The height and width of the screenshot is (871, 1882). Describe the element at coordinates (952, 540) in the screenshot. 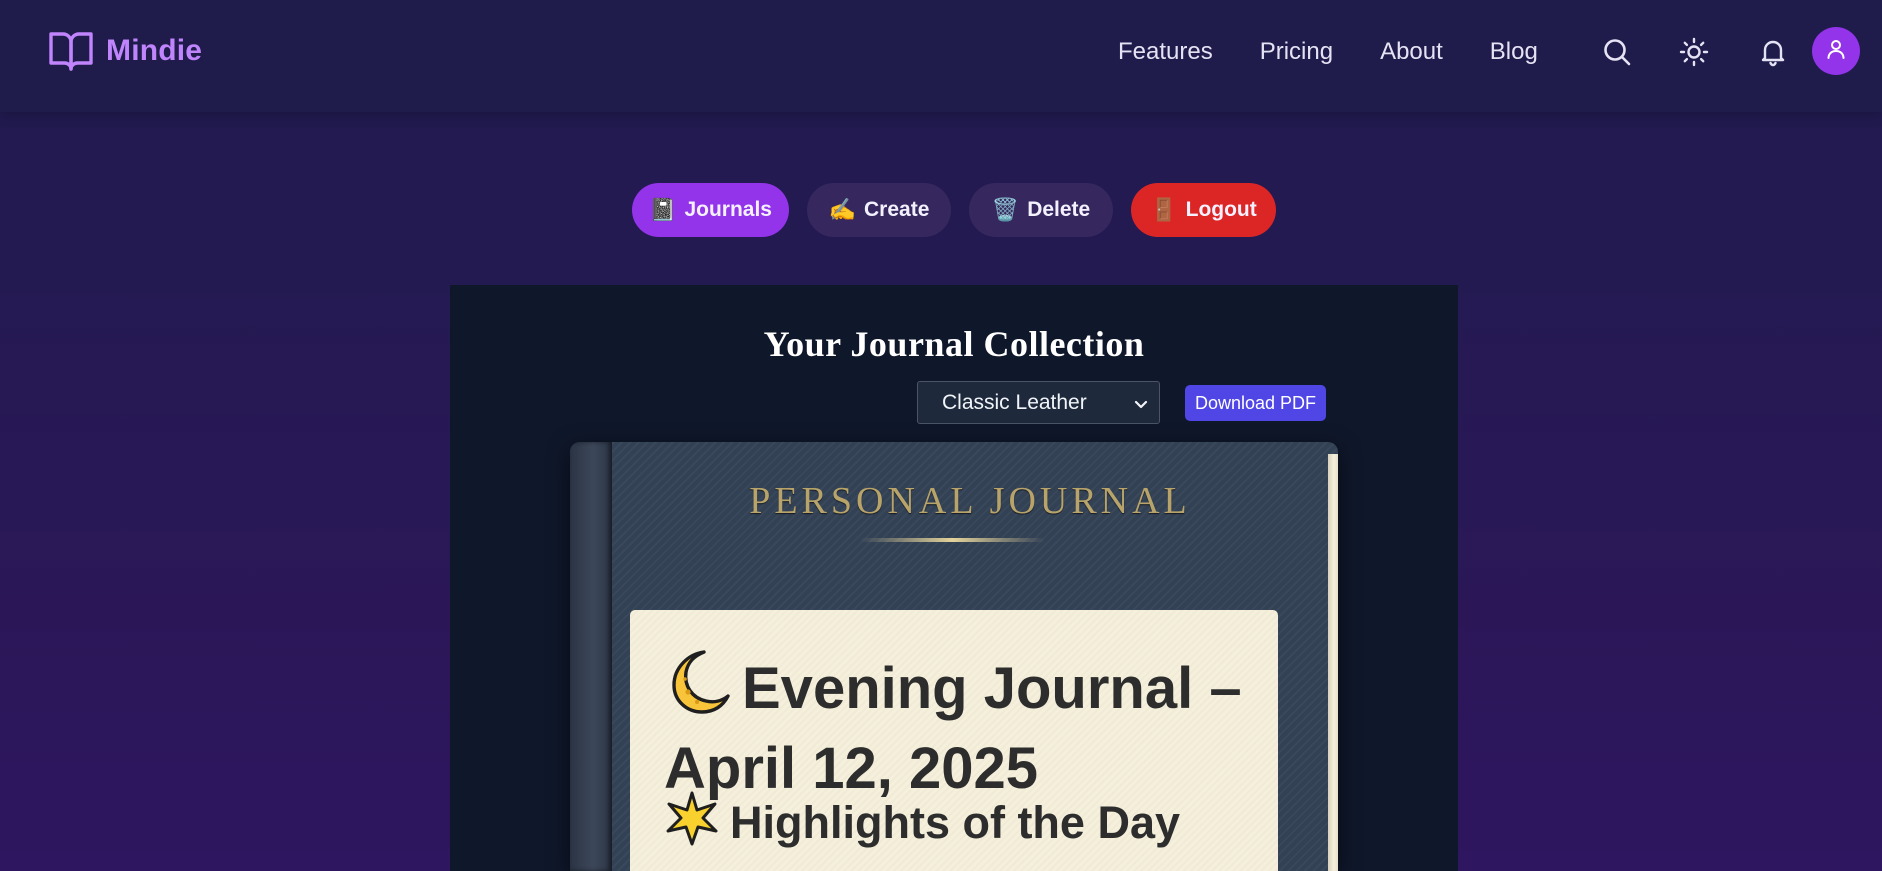

I see `book-divider` at that location.